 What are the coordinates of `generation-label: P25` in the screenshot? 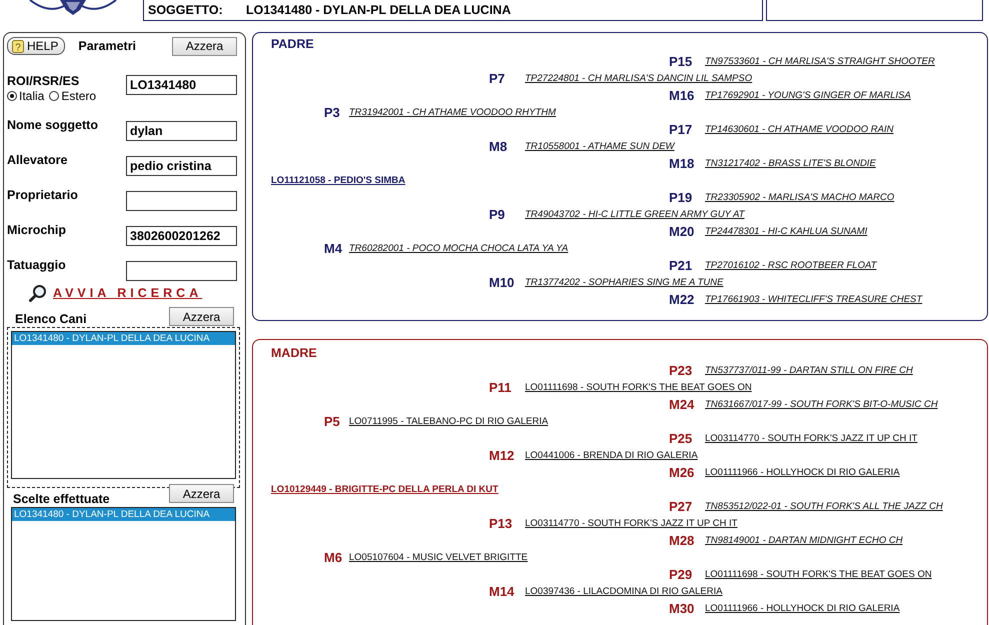 It's located at (681, 438).